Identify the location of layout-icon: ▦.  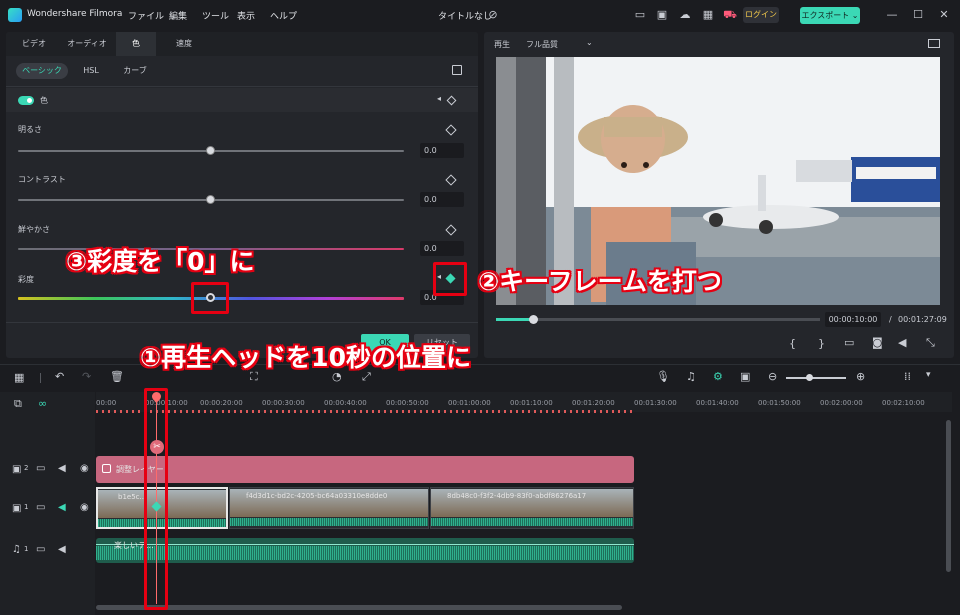
(19, 377).